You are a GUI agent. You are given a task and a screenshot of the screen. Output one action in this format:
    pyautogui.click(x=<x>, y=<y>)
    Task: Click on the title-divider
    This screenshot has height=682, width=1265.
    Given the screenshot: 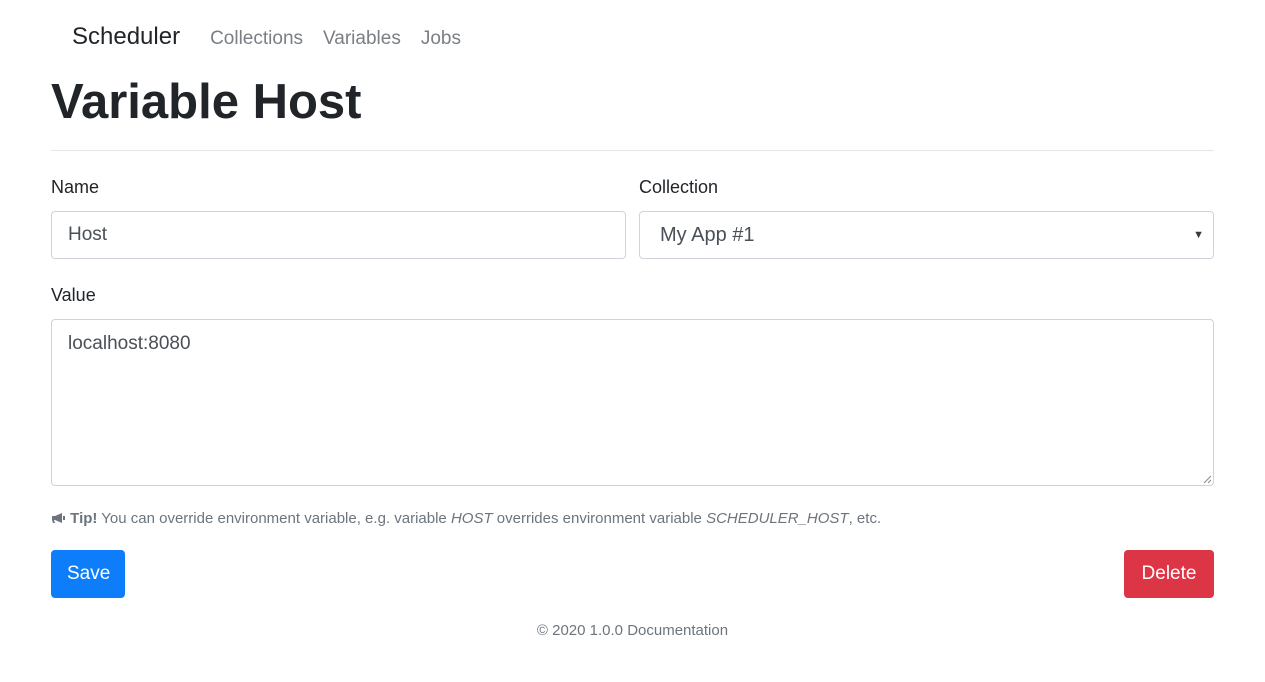 What is the action you would take?
    pyautogui.click(x=632, y=150)
    